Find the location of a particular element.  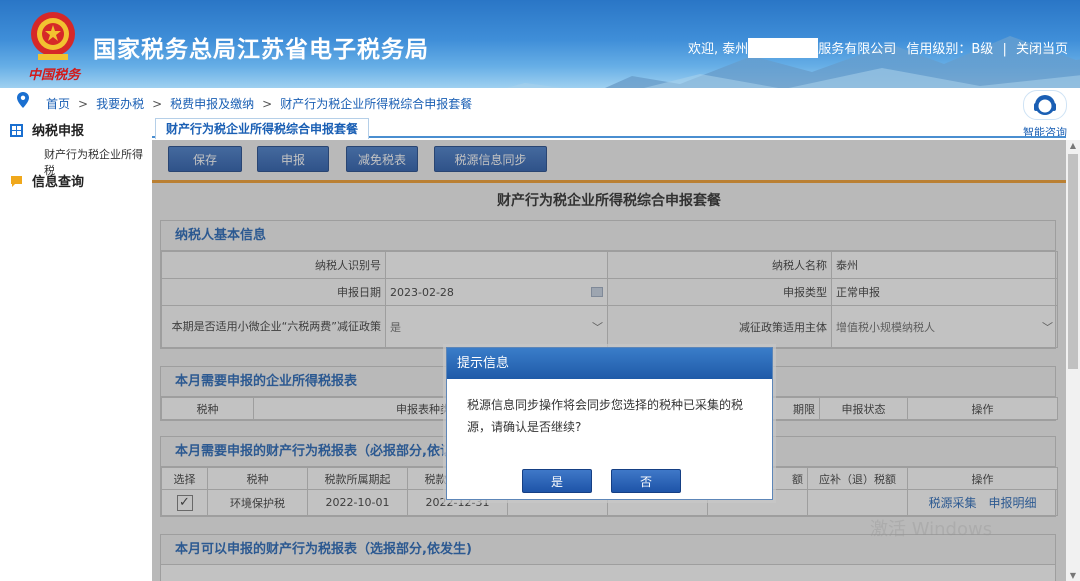

user-bar: 欢迎, 泰州 服务有限公司 信用级别：B级 | 关闭当页 is located at coordinates (878, 48).